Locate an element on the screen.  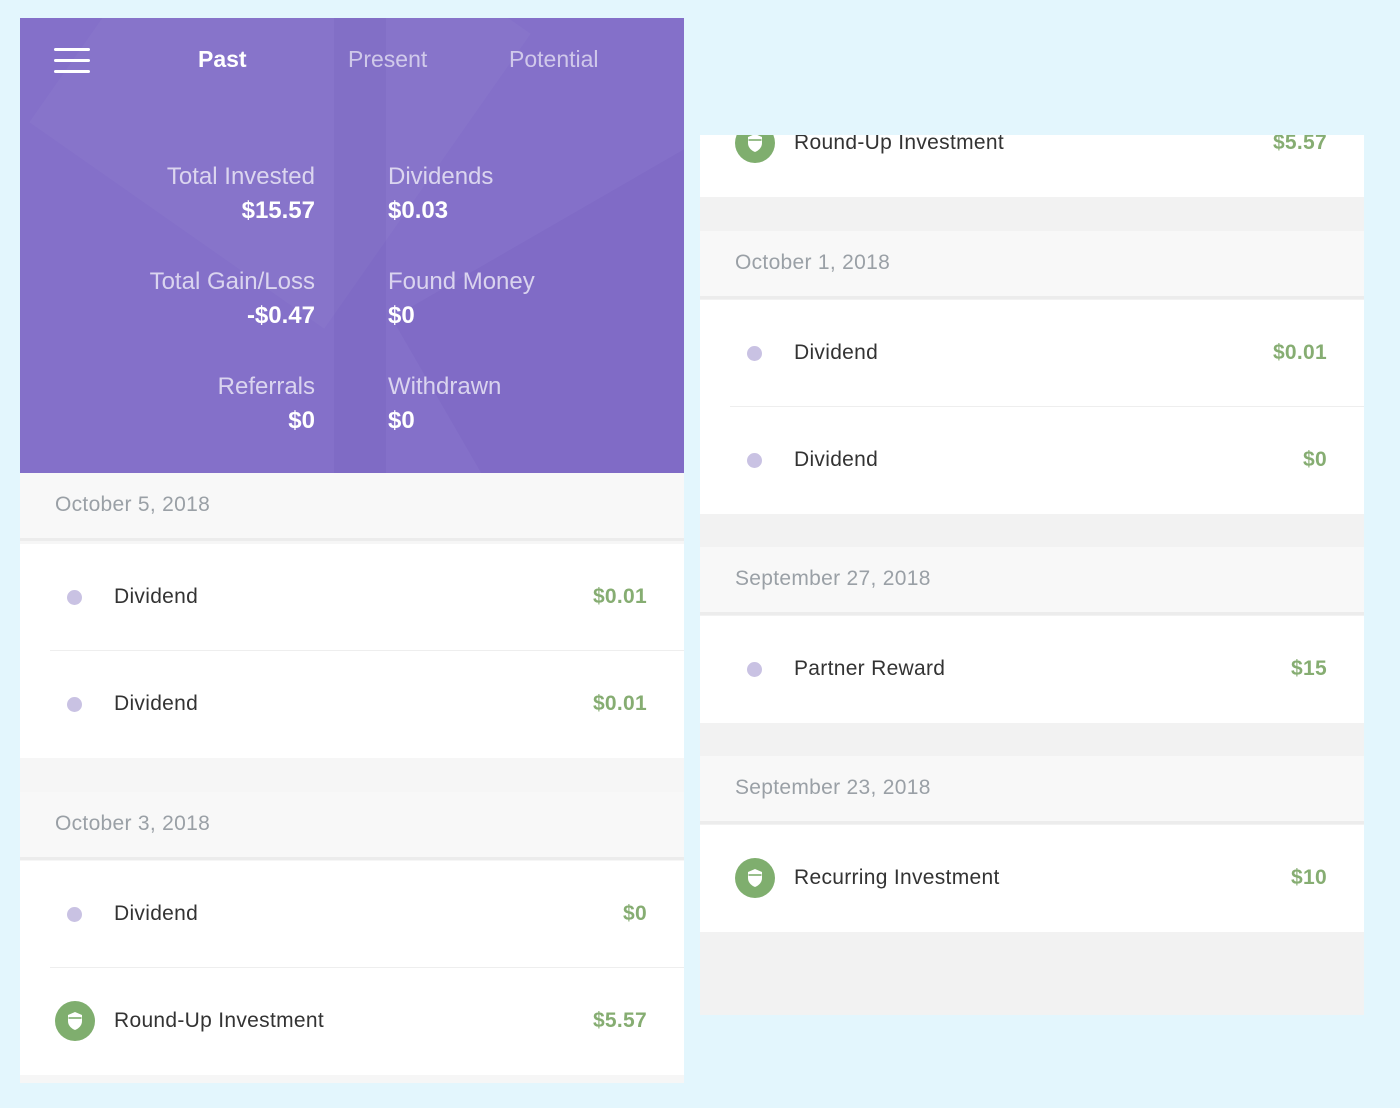
stat-value: $15.57 is located at coordinates (278, 210).